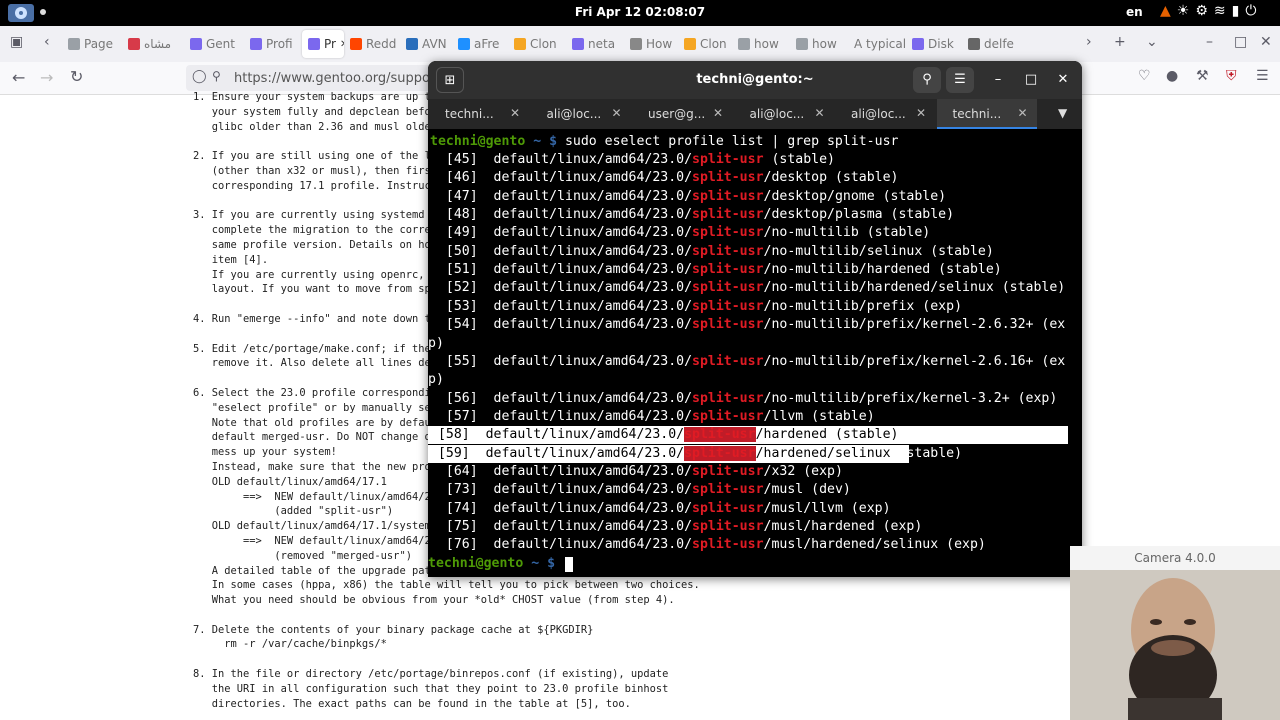 The width and height of the screenshot is (1280, 720). Describe the element at coordinates (874, 545) in the screenshot. I see `profile-suffix: /musl/hardened/selinux (exp)` at that location.